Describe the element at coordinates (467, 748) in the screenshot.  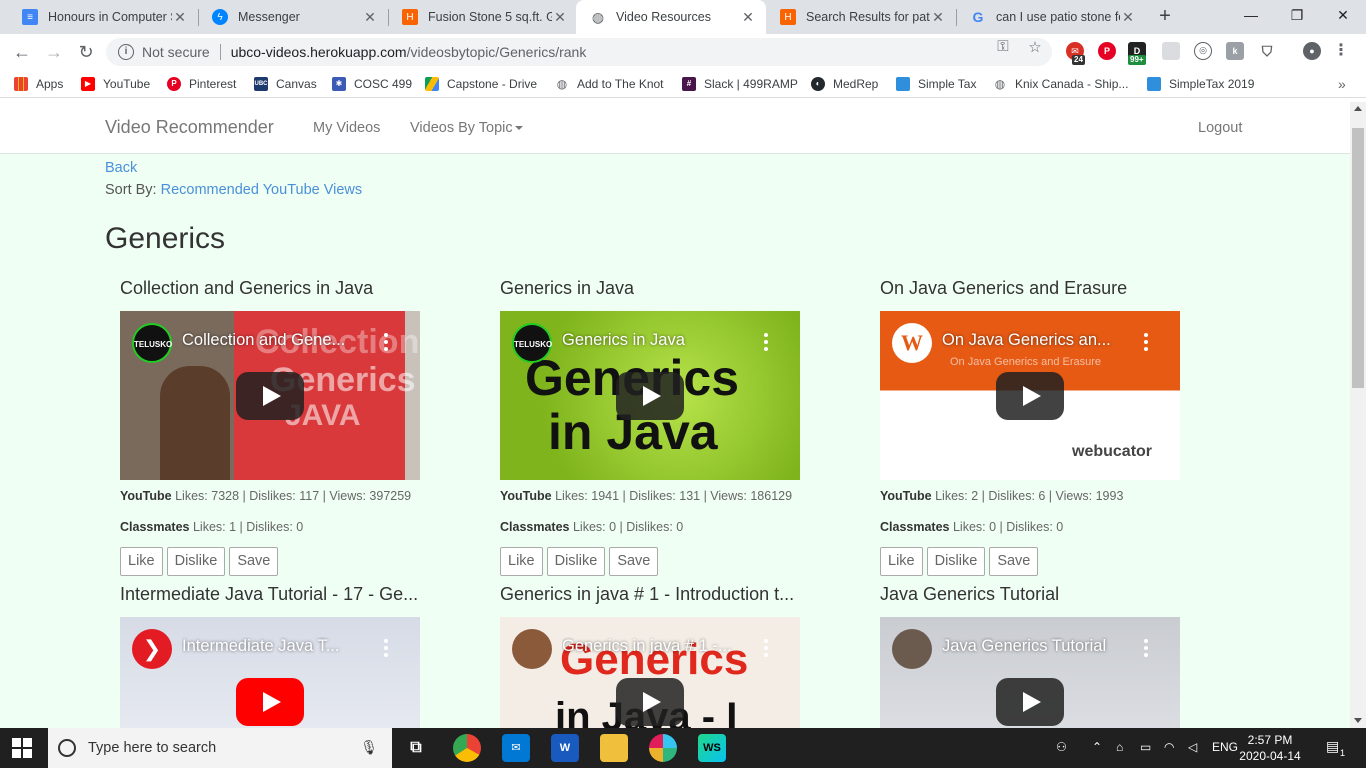
I see `chrome-icon` at that location.